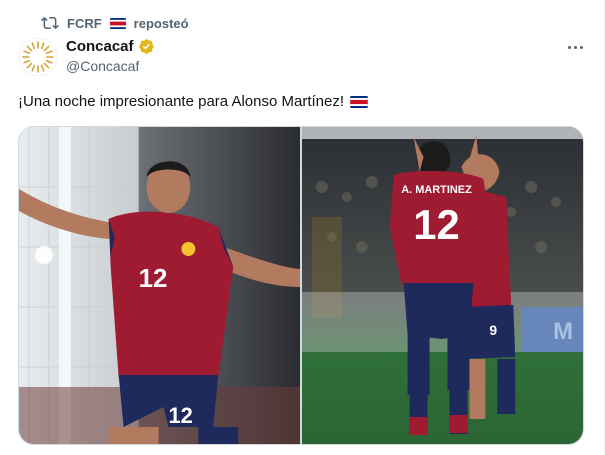 The width and height of the screenshot is (605, 455). I want to click on jersey-name: A. MARTINEZ, so click(436, 190).